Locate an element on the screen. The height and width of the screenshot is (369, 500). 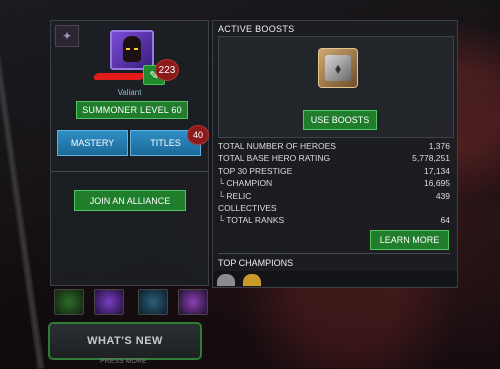
alliance-emblem-icon: ✦ is located at coordinates (67, 36).